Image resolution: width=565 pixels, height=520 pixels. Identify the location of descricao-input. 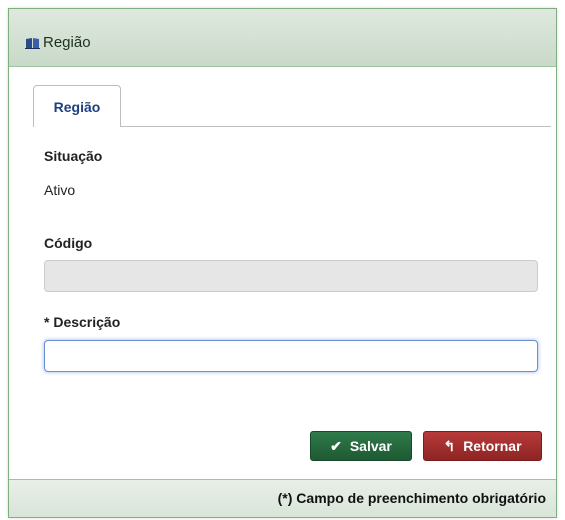
(291, 356).